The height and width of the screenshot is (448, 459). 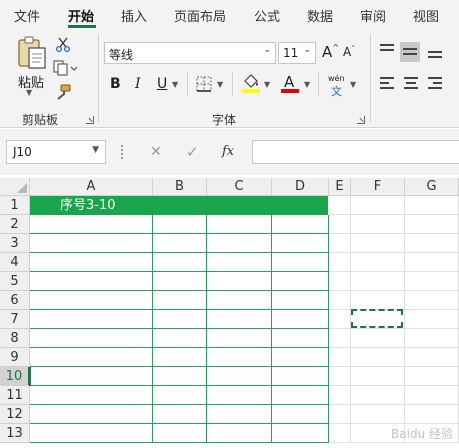 I want to click on tab-file: 文件, so click(x=27, y=15).